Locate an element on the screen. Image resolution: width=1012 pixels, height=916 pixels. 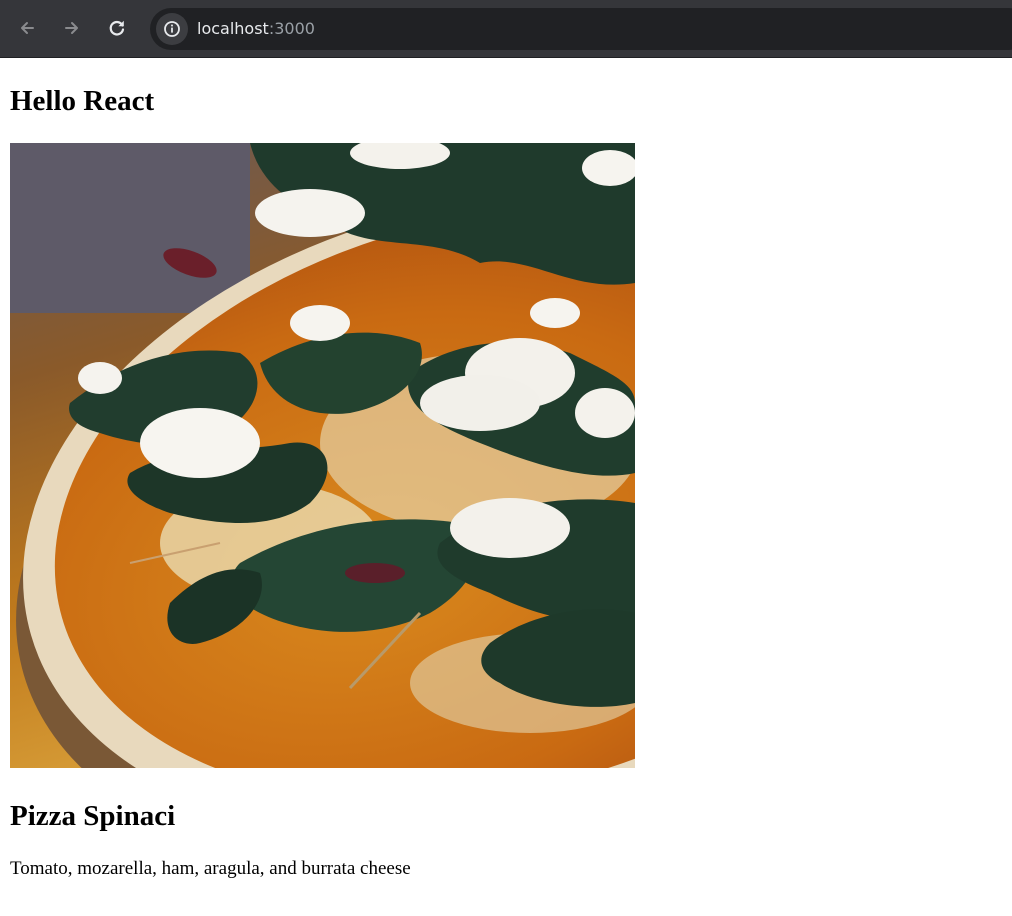
arrow-left-icon is located at coordinates (27, 28).